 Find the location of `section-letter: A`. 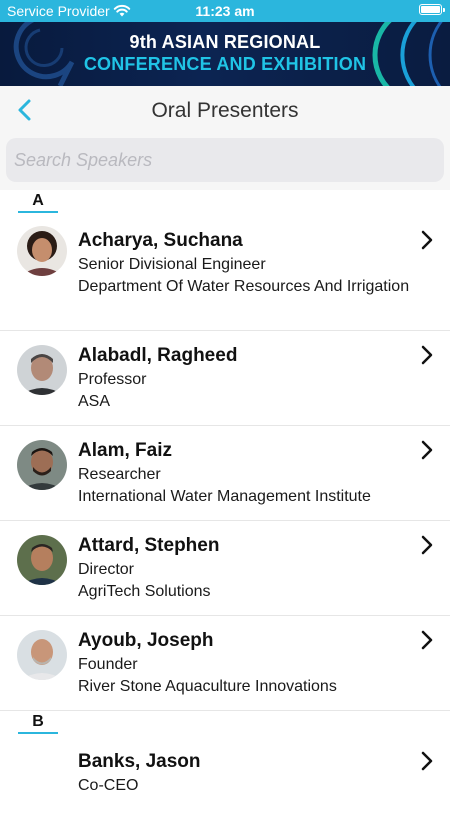

section-letter: A is located at coordinates (38, 202).